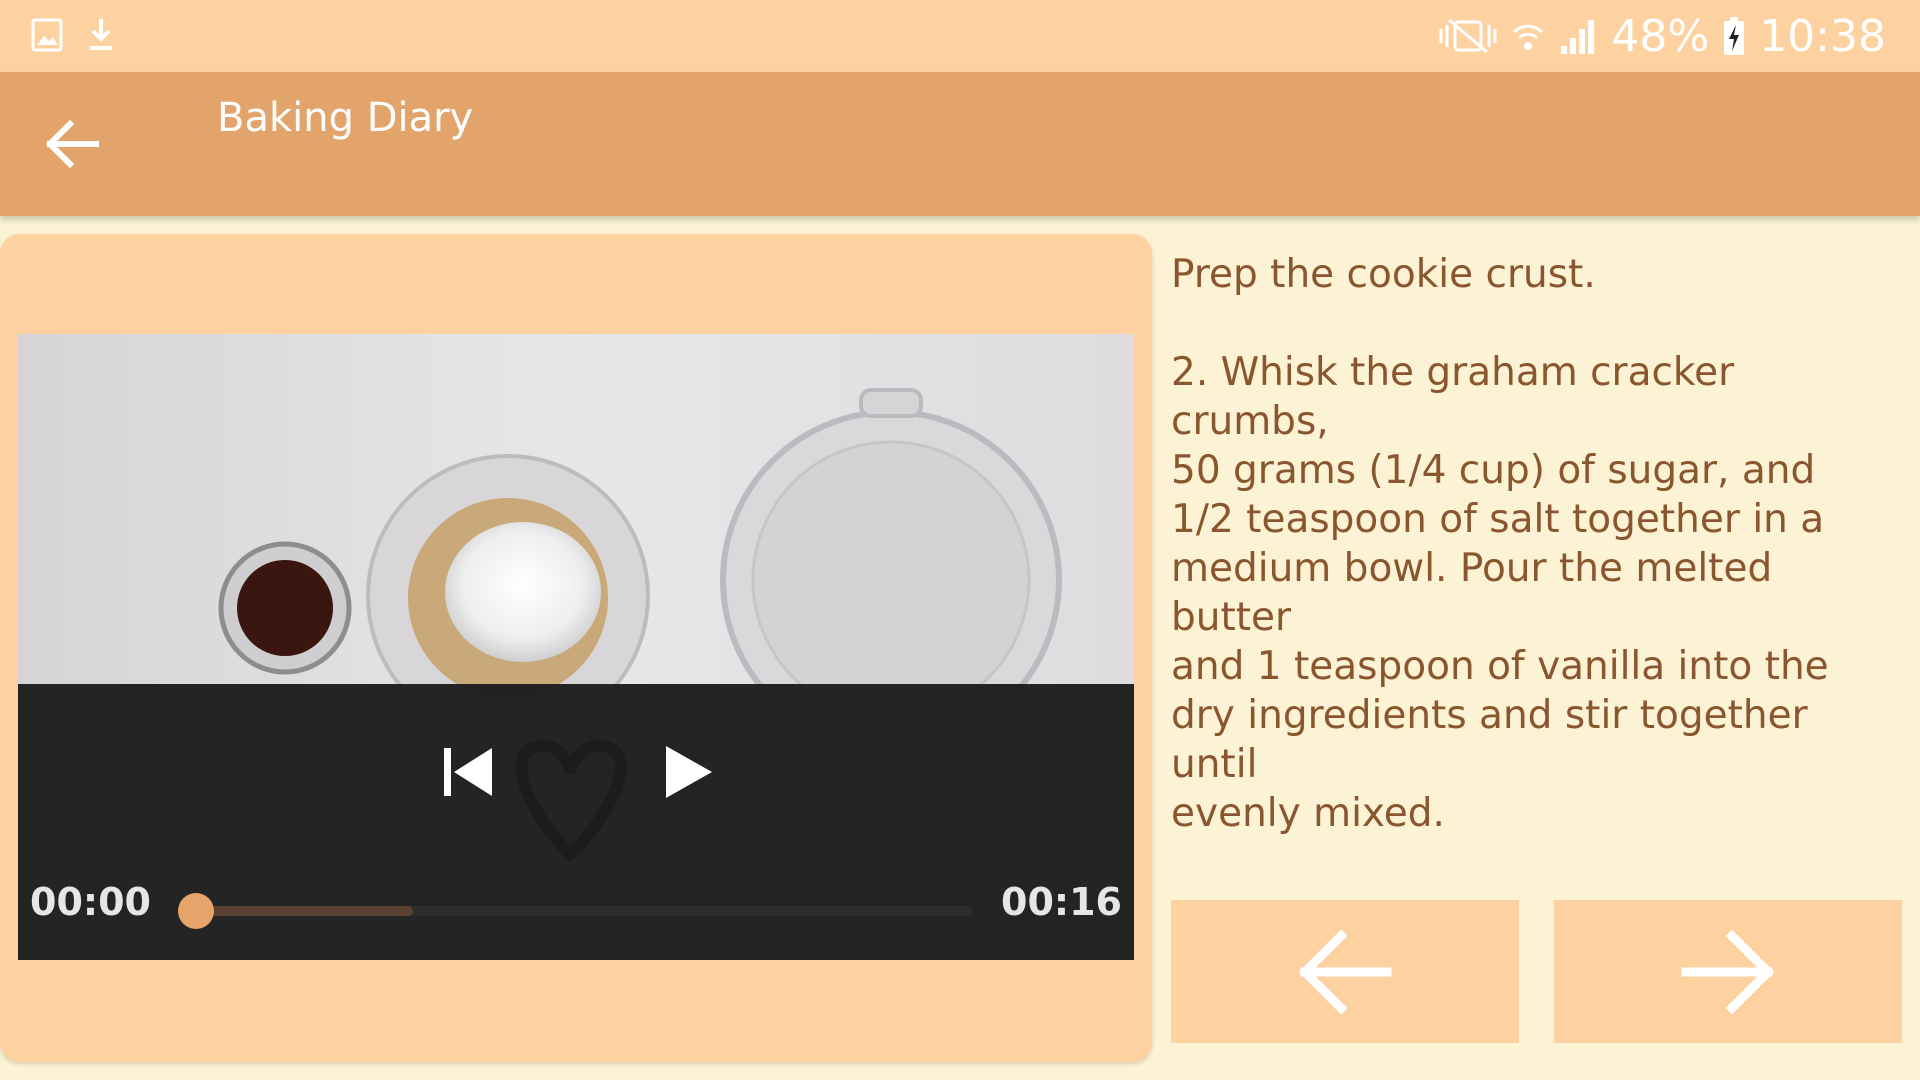  What do you see at coordinates (1578, 36) in the screenshot?
I see `signal-icon` at bounding box center [1578, 36].